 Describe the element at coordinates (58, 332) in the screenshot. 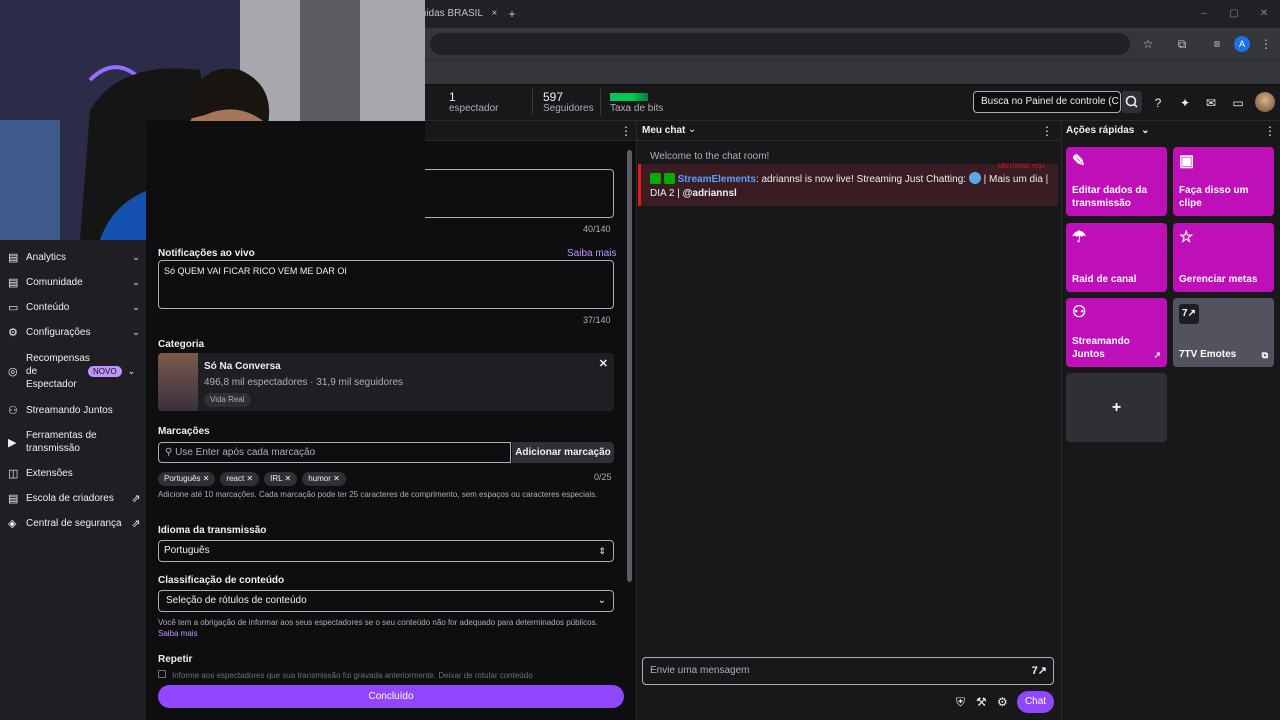

I see `sidebar-item-label: Configurações` at that location.